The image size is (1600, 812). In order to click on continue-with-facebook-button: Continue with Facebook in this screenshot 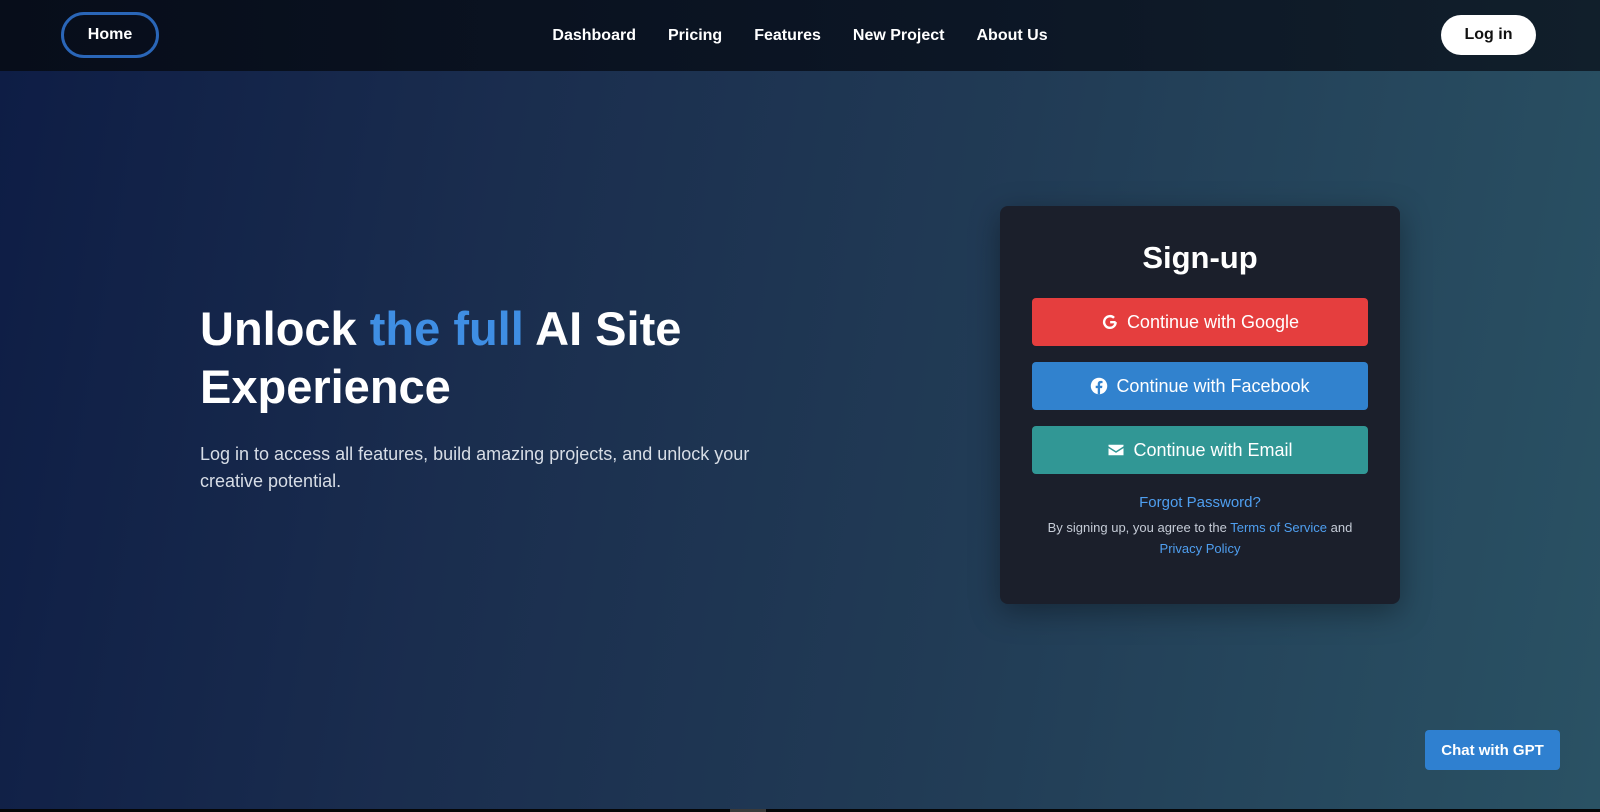, I will do `click(1200, 386)`.